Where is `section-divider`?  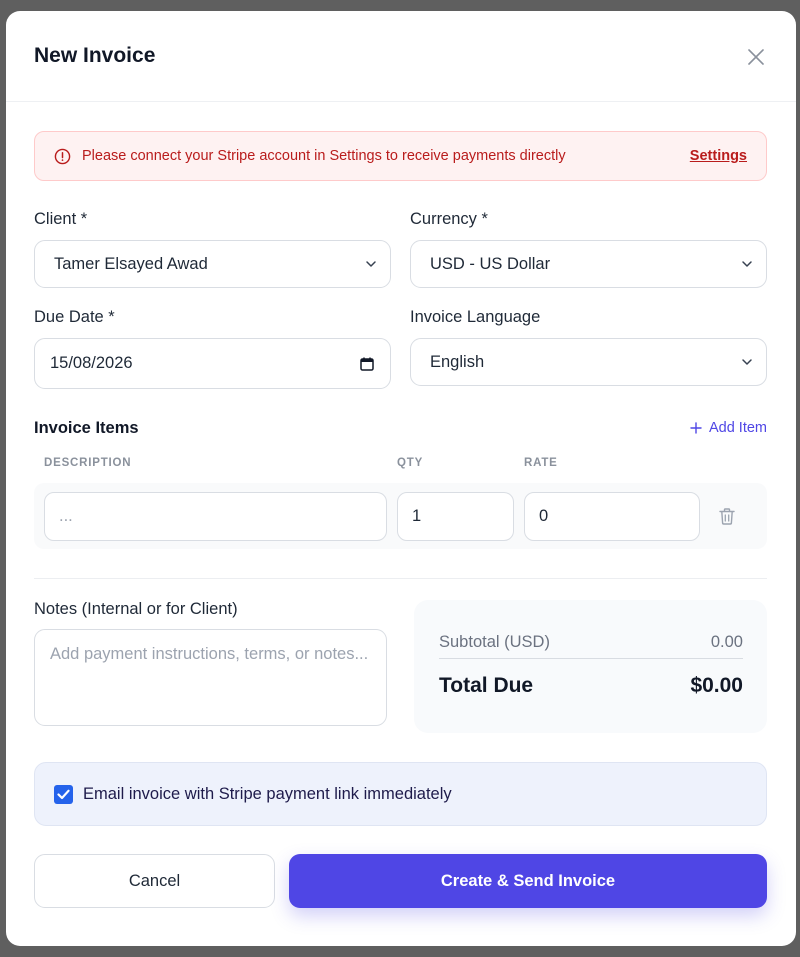 section-divider is located at coordinates (400, 578).